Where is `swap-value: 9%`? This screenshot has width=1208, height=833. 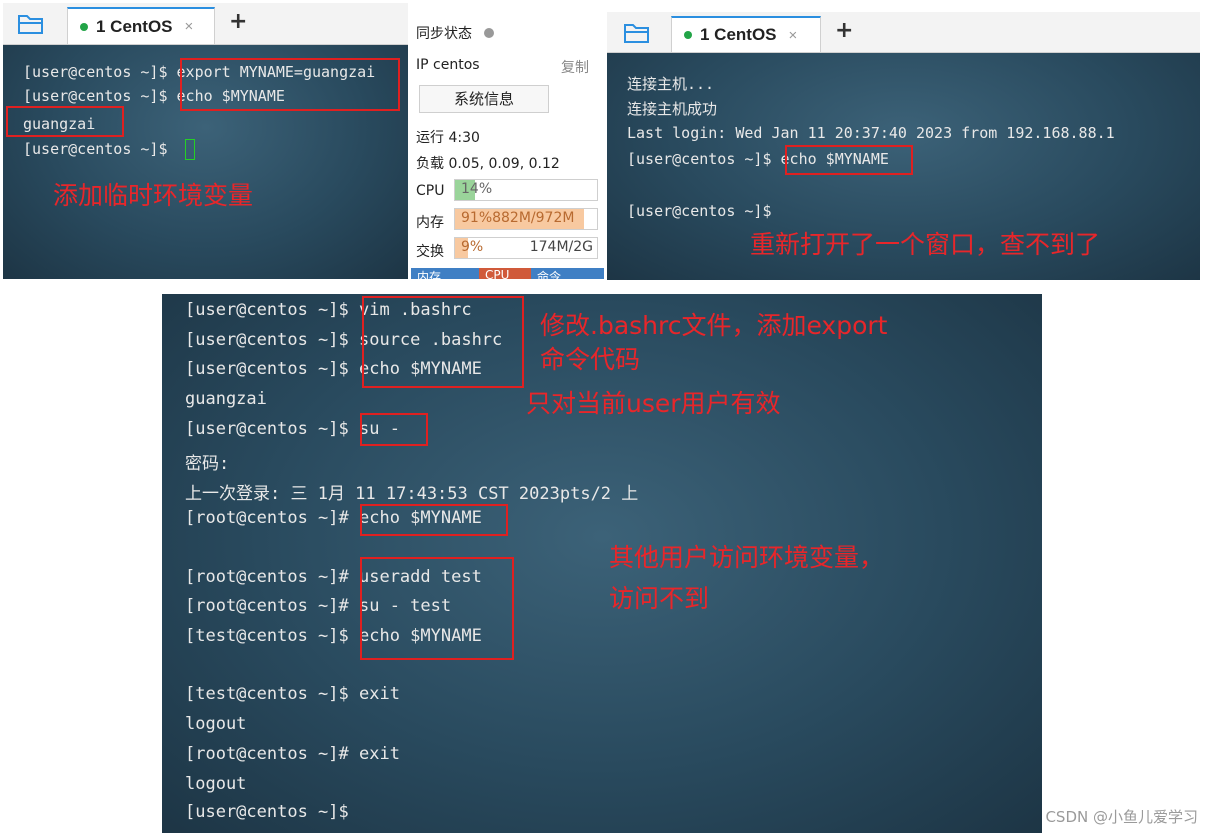 swap-value: 9% is located at coordinates (472, 247).